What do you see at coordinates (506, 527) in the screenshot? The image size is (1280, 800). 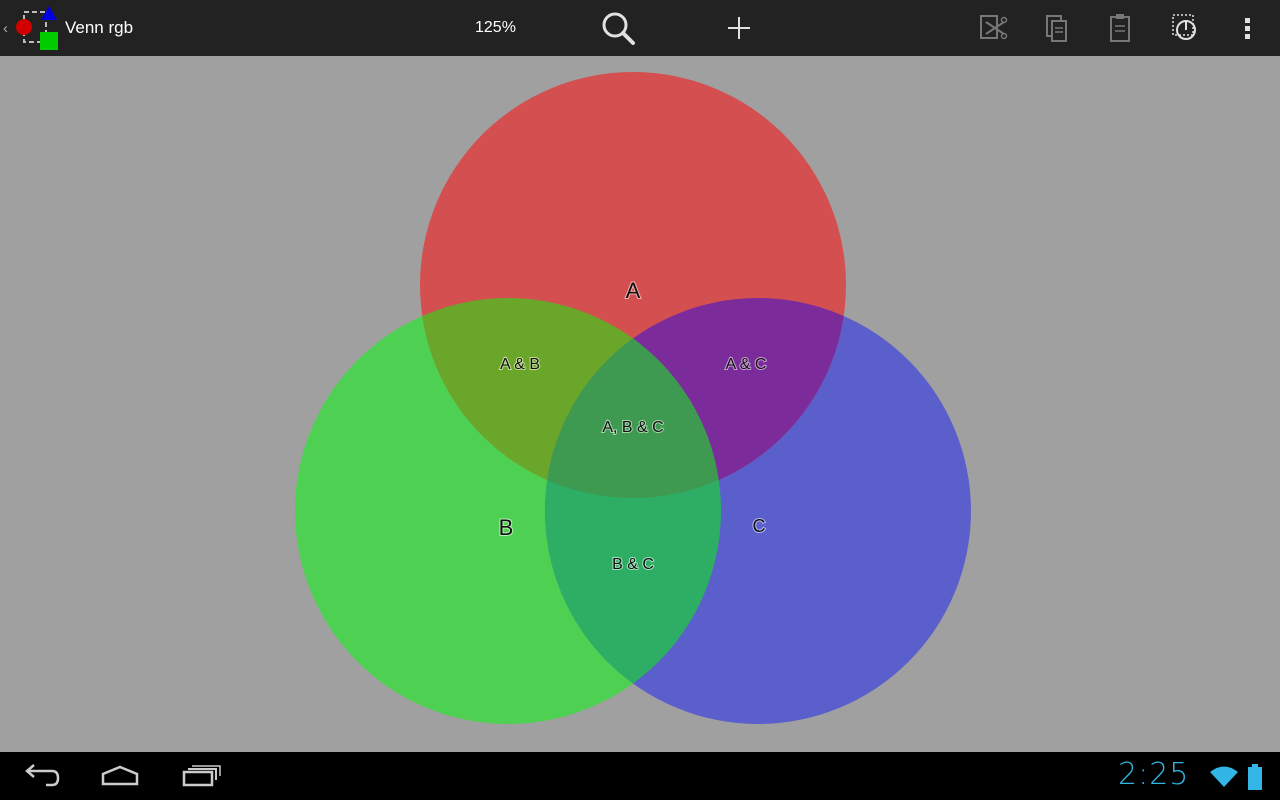 I see `label-b: B` at bounding box center [506, 527].